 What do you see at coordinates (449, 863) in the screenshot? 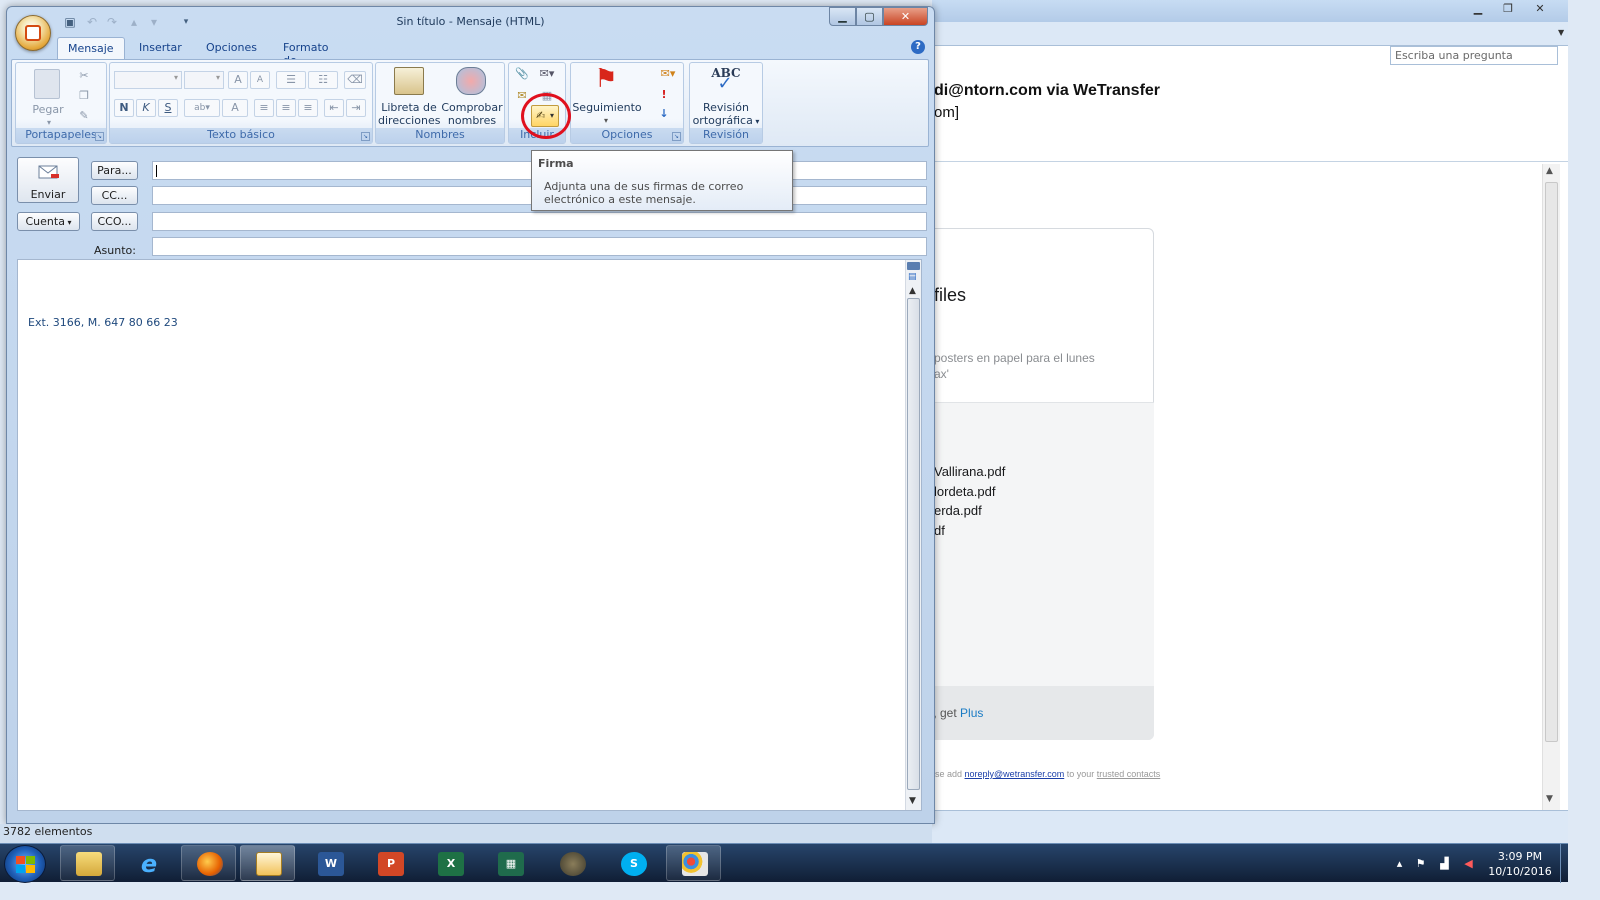
I see `taskbar-excel: X` at bounding box center [449, 863].